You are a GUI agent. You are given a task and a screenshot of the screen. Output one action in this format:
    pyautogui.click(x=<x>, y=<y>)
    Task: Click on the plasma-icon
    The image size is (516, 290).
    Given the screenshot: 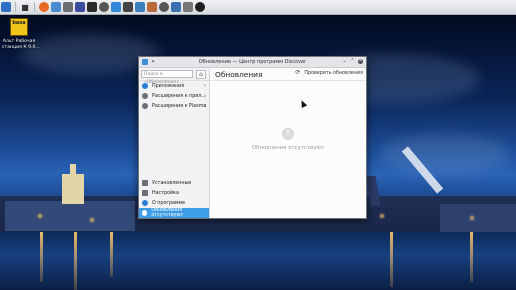 What is the action you would take?
    pyautogui.click(x=145, y=106)
    